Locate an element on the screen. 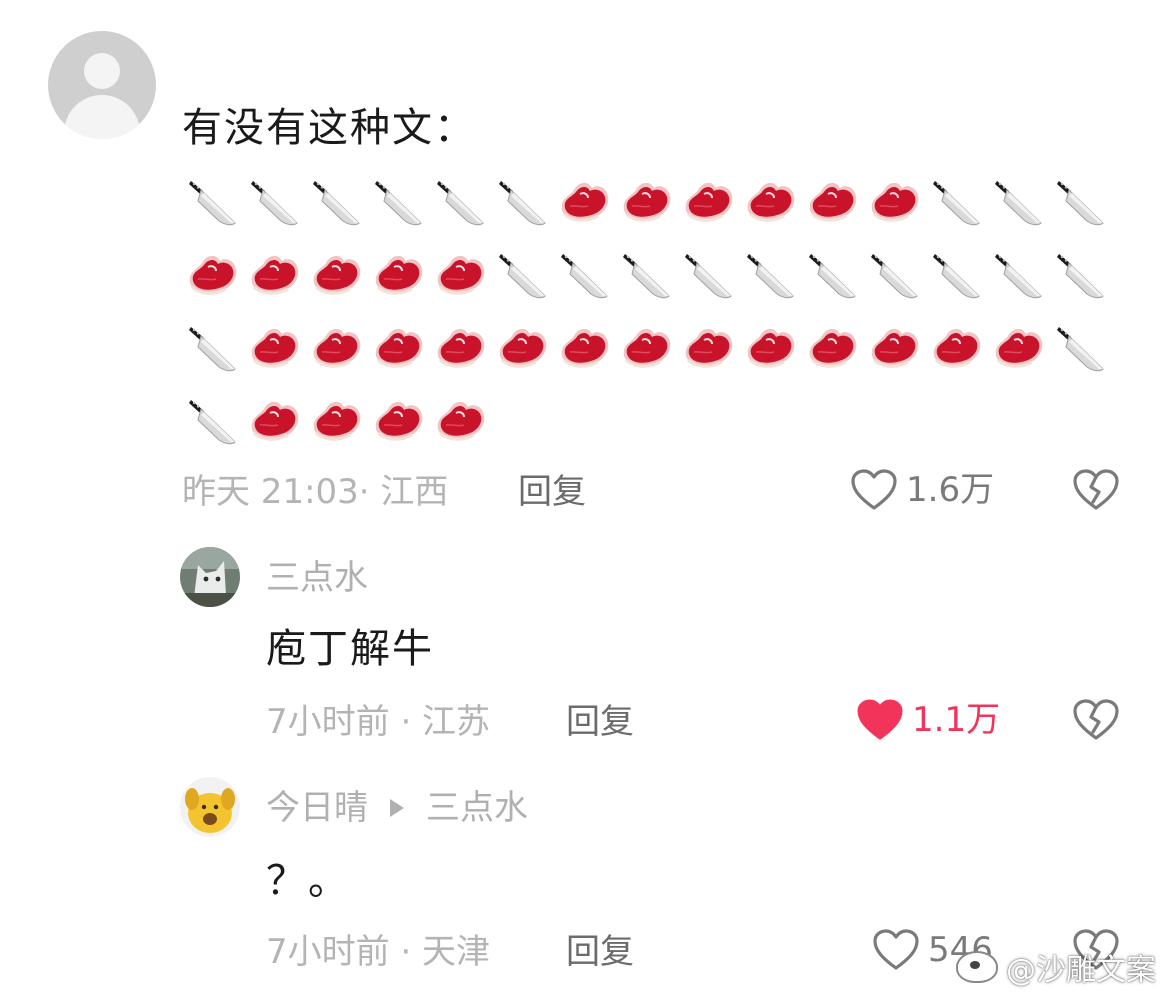  weibo-icon is located at coordinates (977, 967).